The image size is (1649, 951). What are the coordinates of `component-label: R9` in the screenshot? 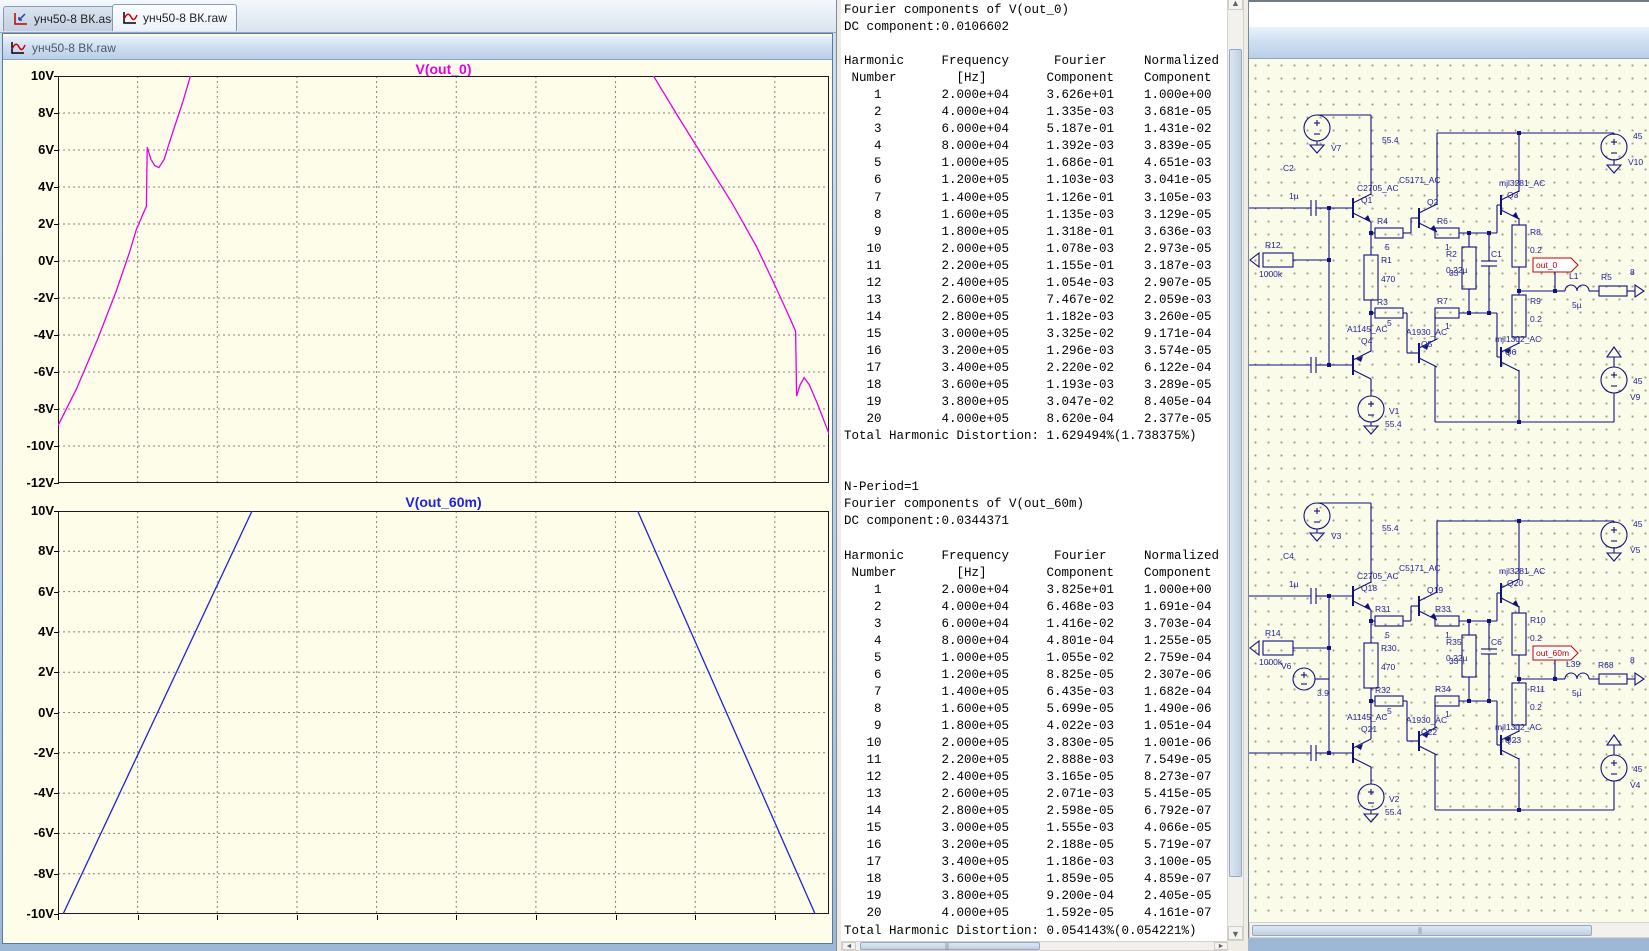 It's located at (1535, 301).